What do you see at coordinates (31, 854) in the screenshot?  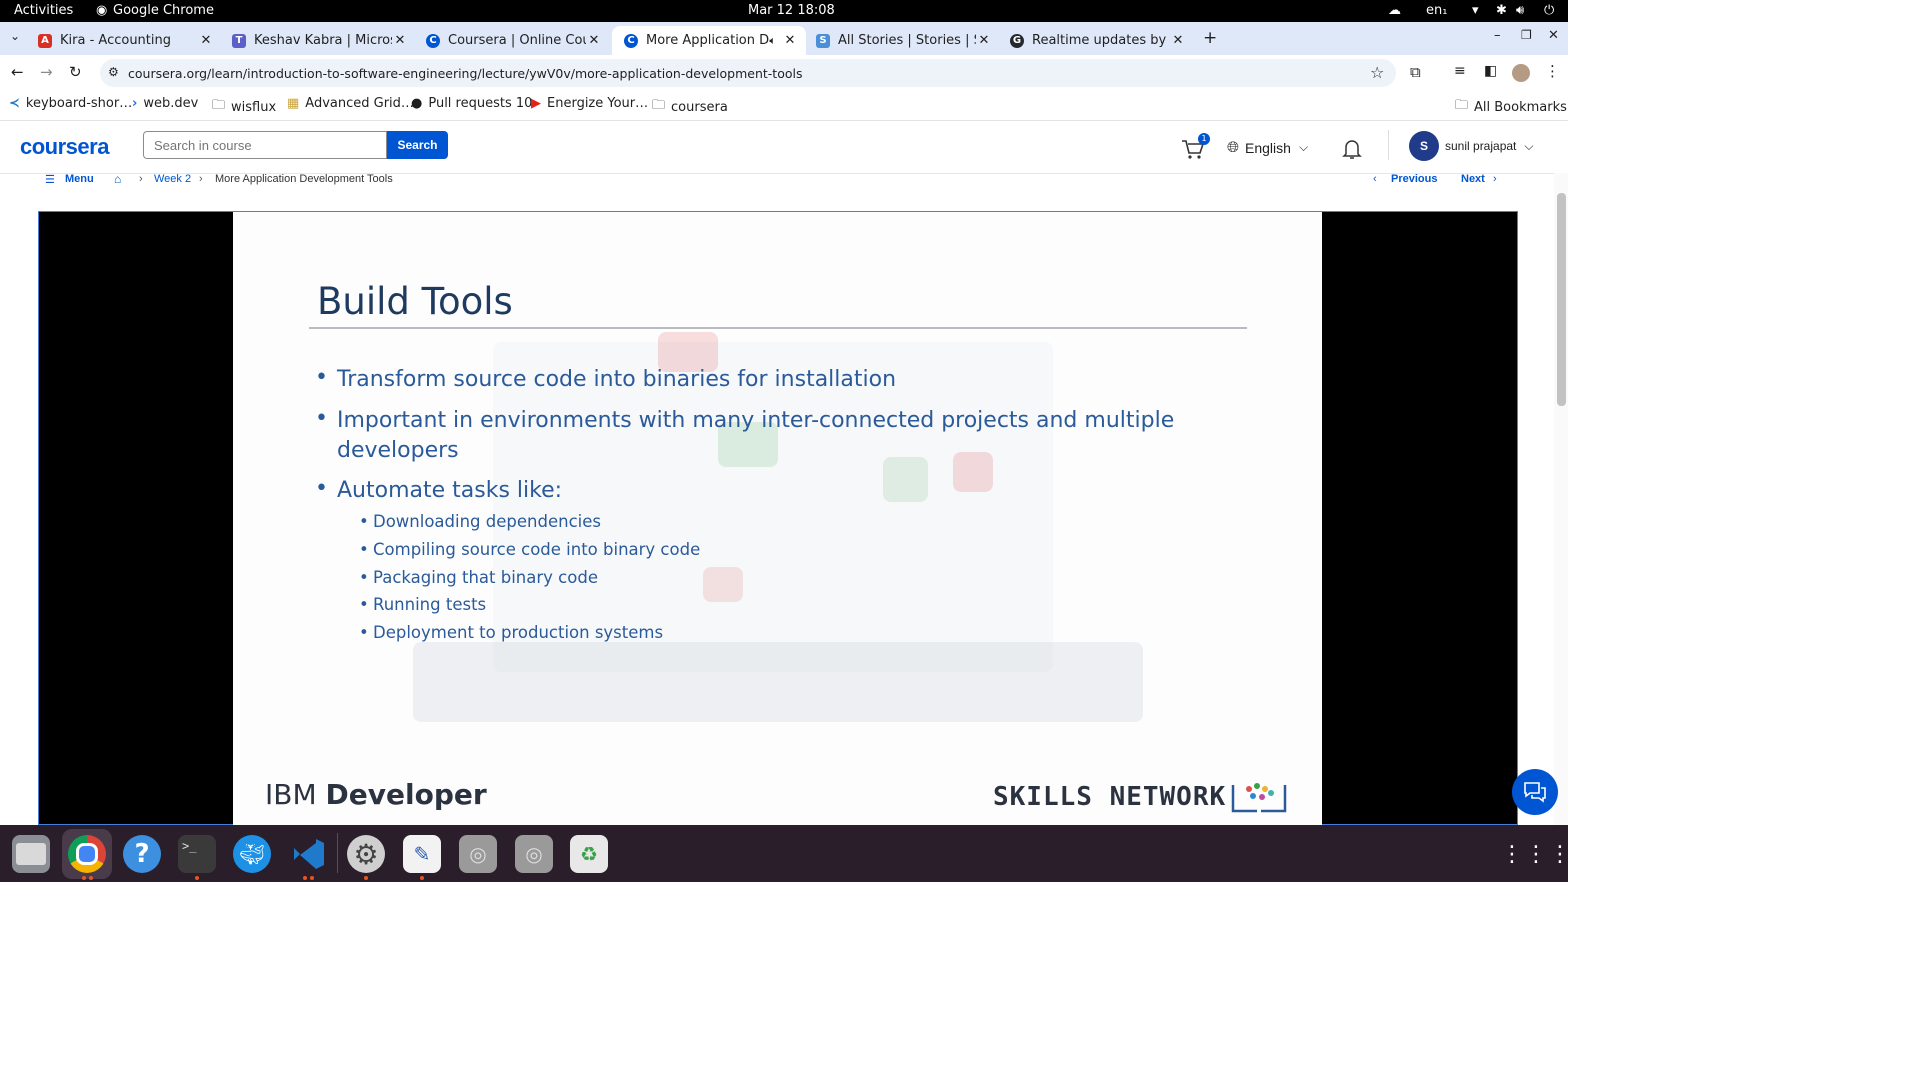 I see `files-icon` at bounding box center [31, 854].